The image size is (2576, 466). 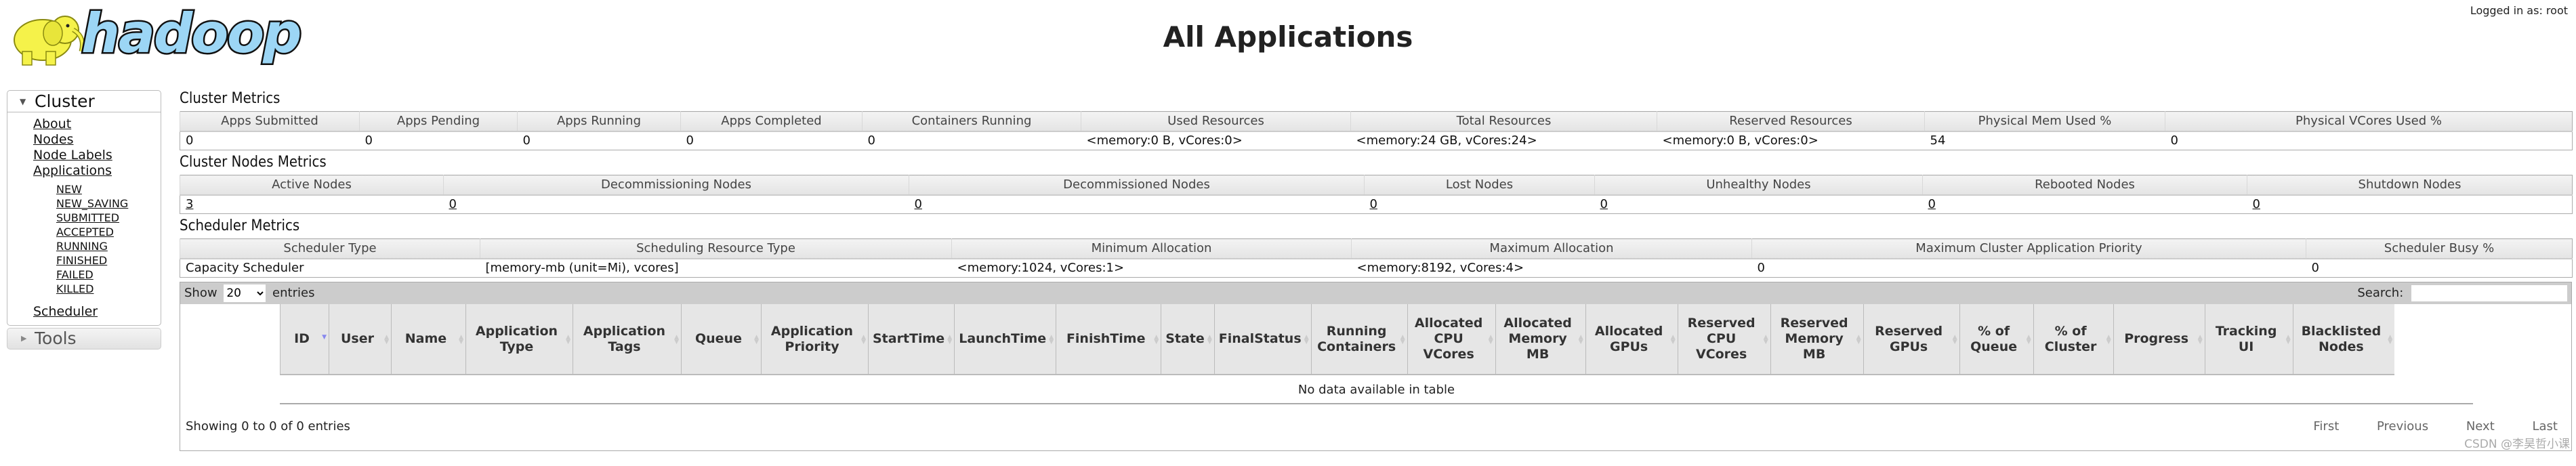 What do you see at coordinates (245, 268) in the screenshot?
I see `metric-value: Capacity Scheduler` at bounding box center [245, 268].